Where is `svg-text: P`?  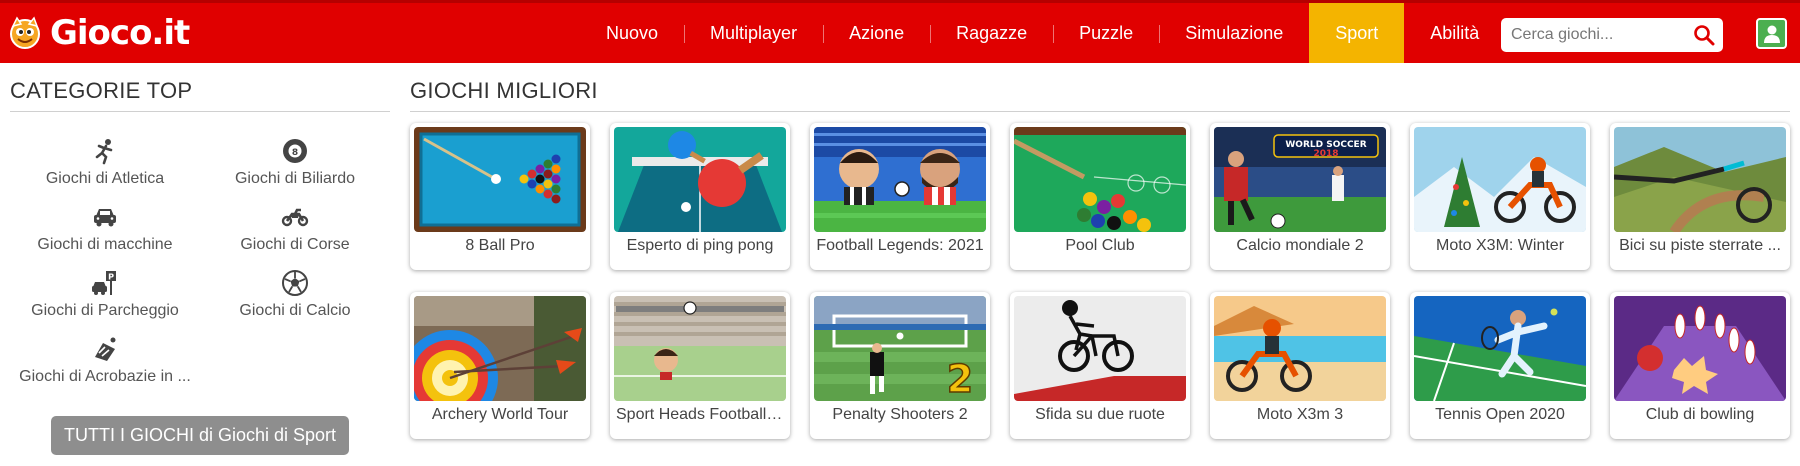 svg-text: P is located at coordinates (111, 277).